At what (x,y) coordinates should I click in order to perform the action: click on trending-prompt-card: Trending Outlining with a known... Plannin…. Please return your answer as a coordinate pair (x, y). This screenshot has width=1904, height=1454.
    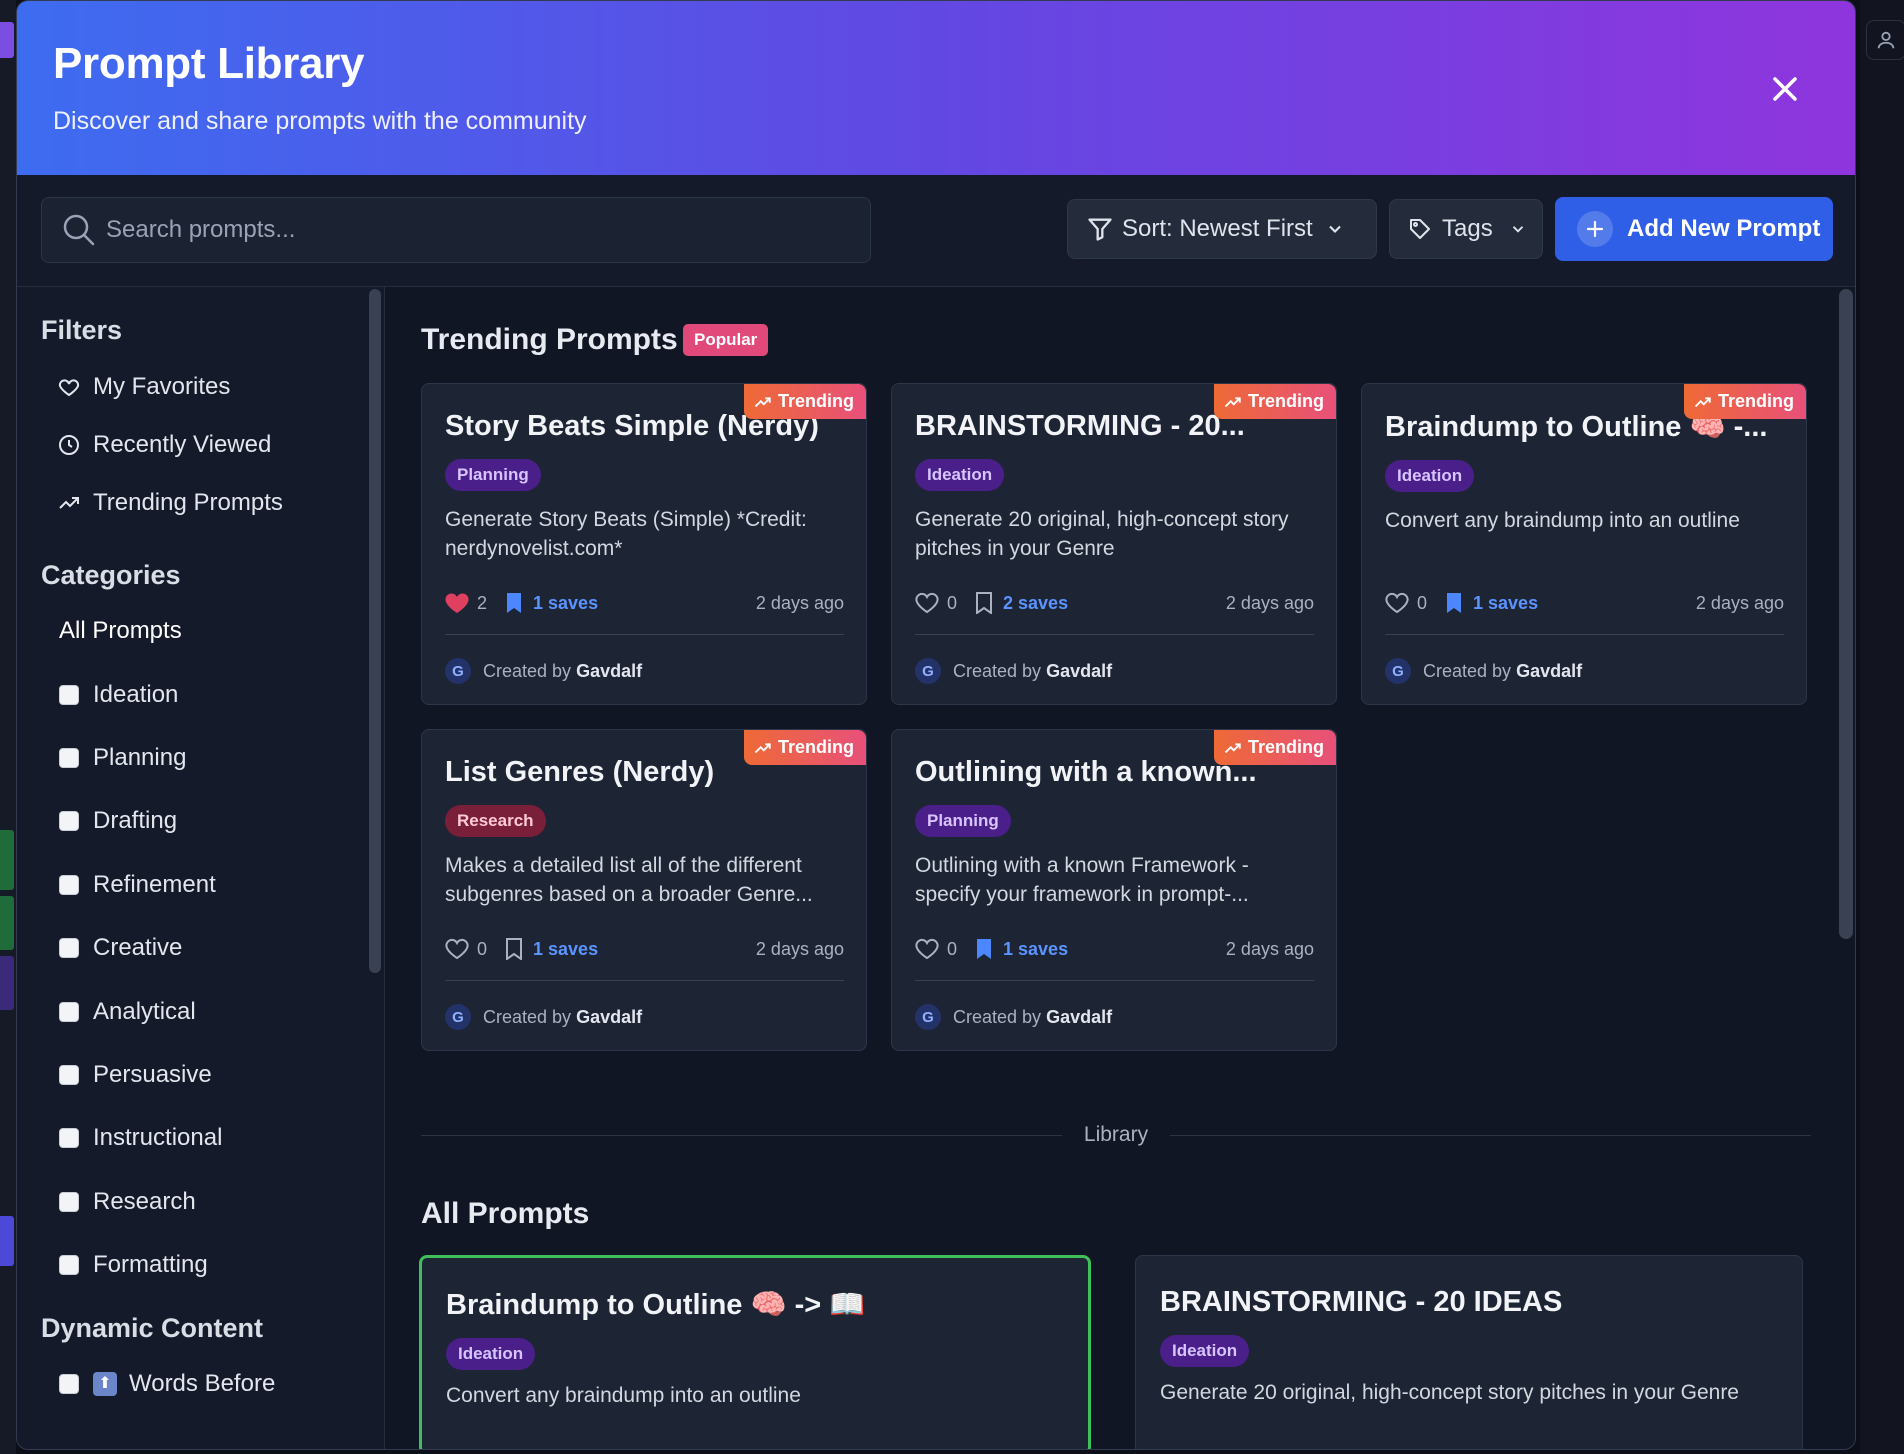
    Looking at the image, I should click on (1114, 890).